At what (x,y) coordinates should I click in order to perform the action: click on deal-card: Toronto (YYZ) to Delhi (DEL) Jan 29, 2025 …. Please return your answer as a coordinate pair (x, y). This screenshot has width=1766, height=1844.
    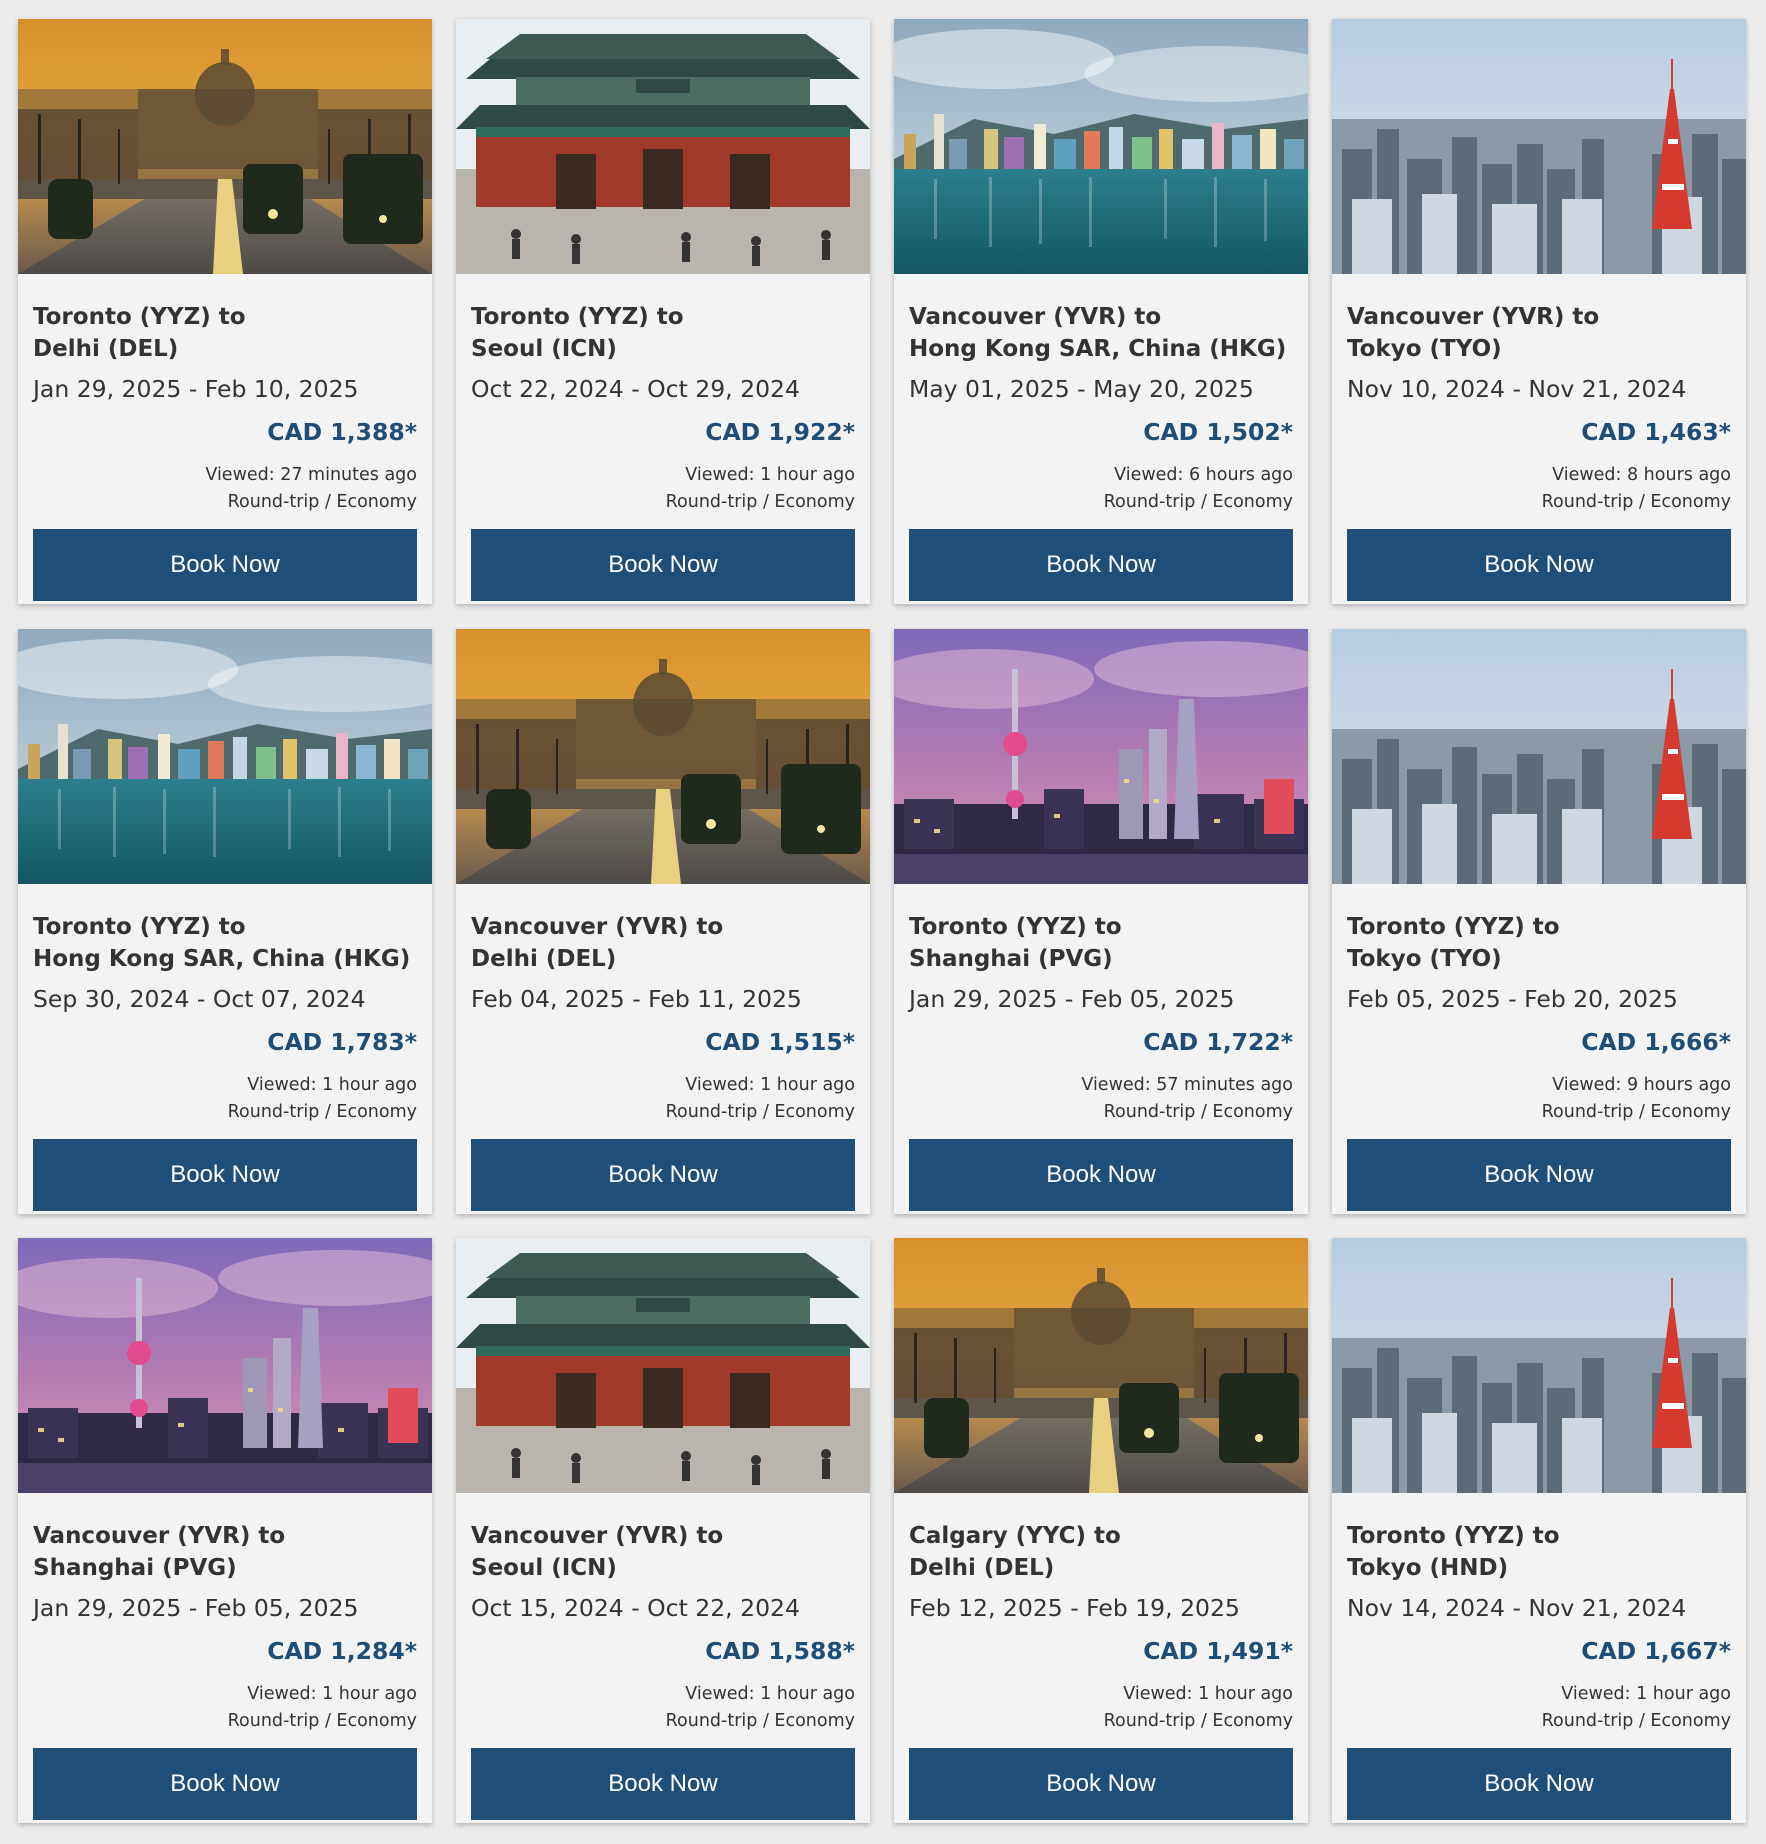
    Looking at the image, I should click on (225, 311).